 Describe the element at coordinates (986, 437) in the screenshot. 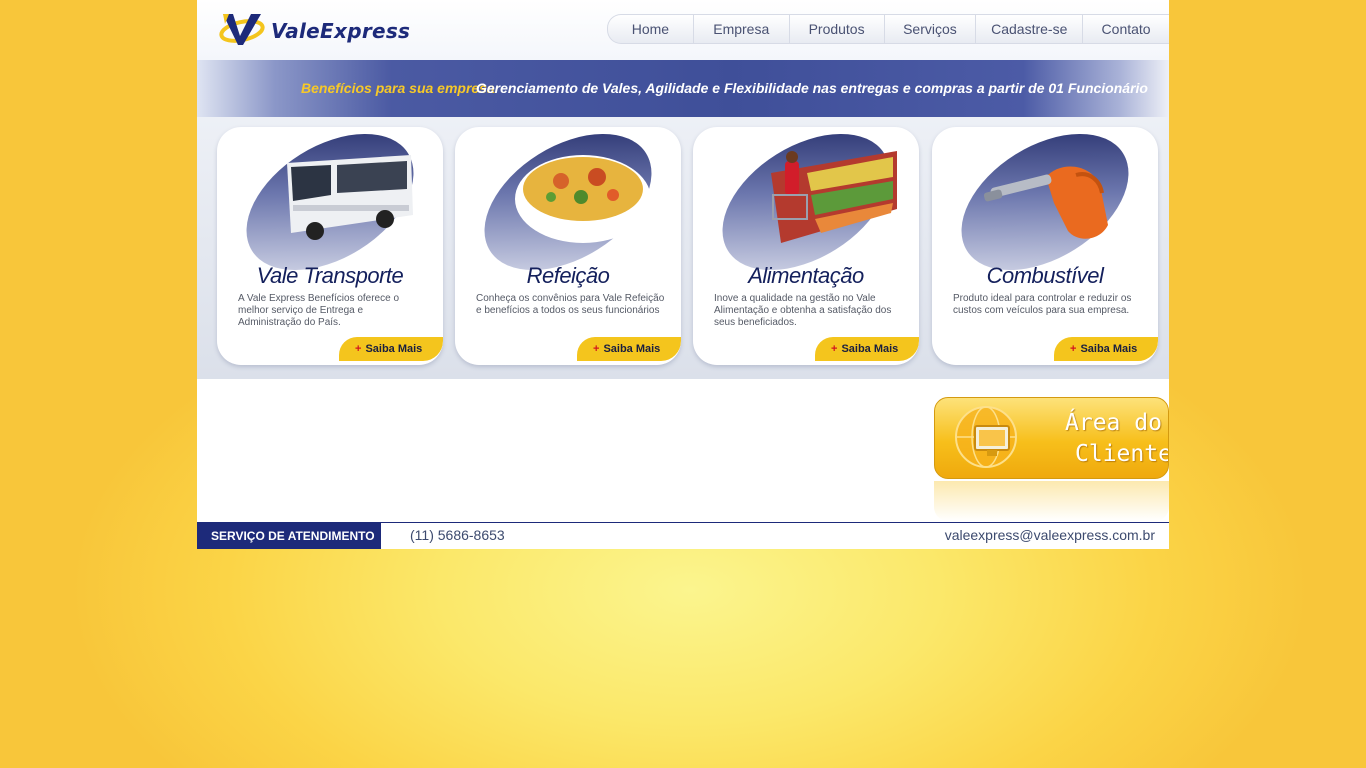

I see `globe-monitor-icon` at that location.